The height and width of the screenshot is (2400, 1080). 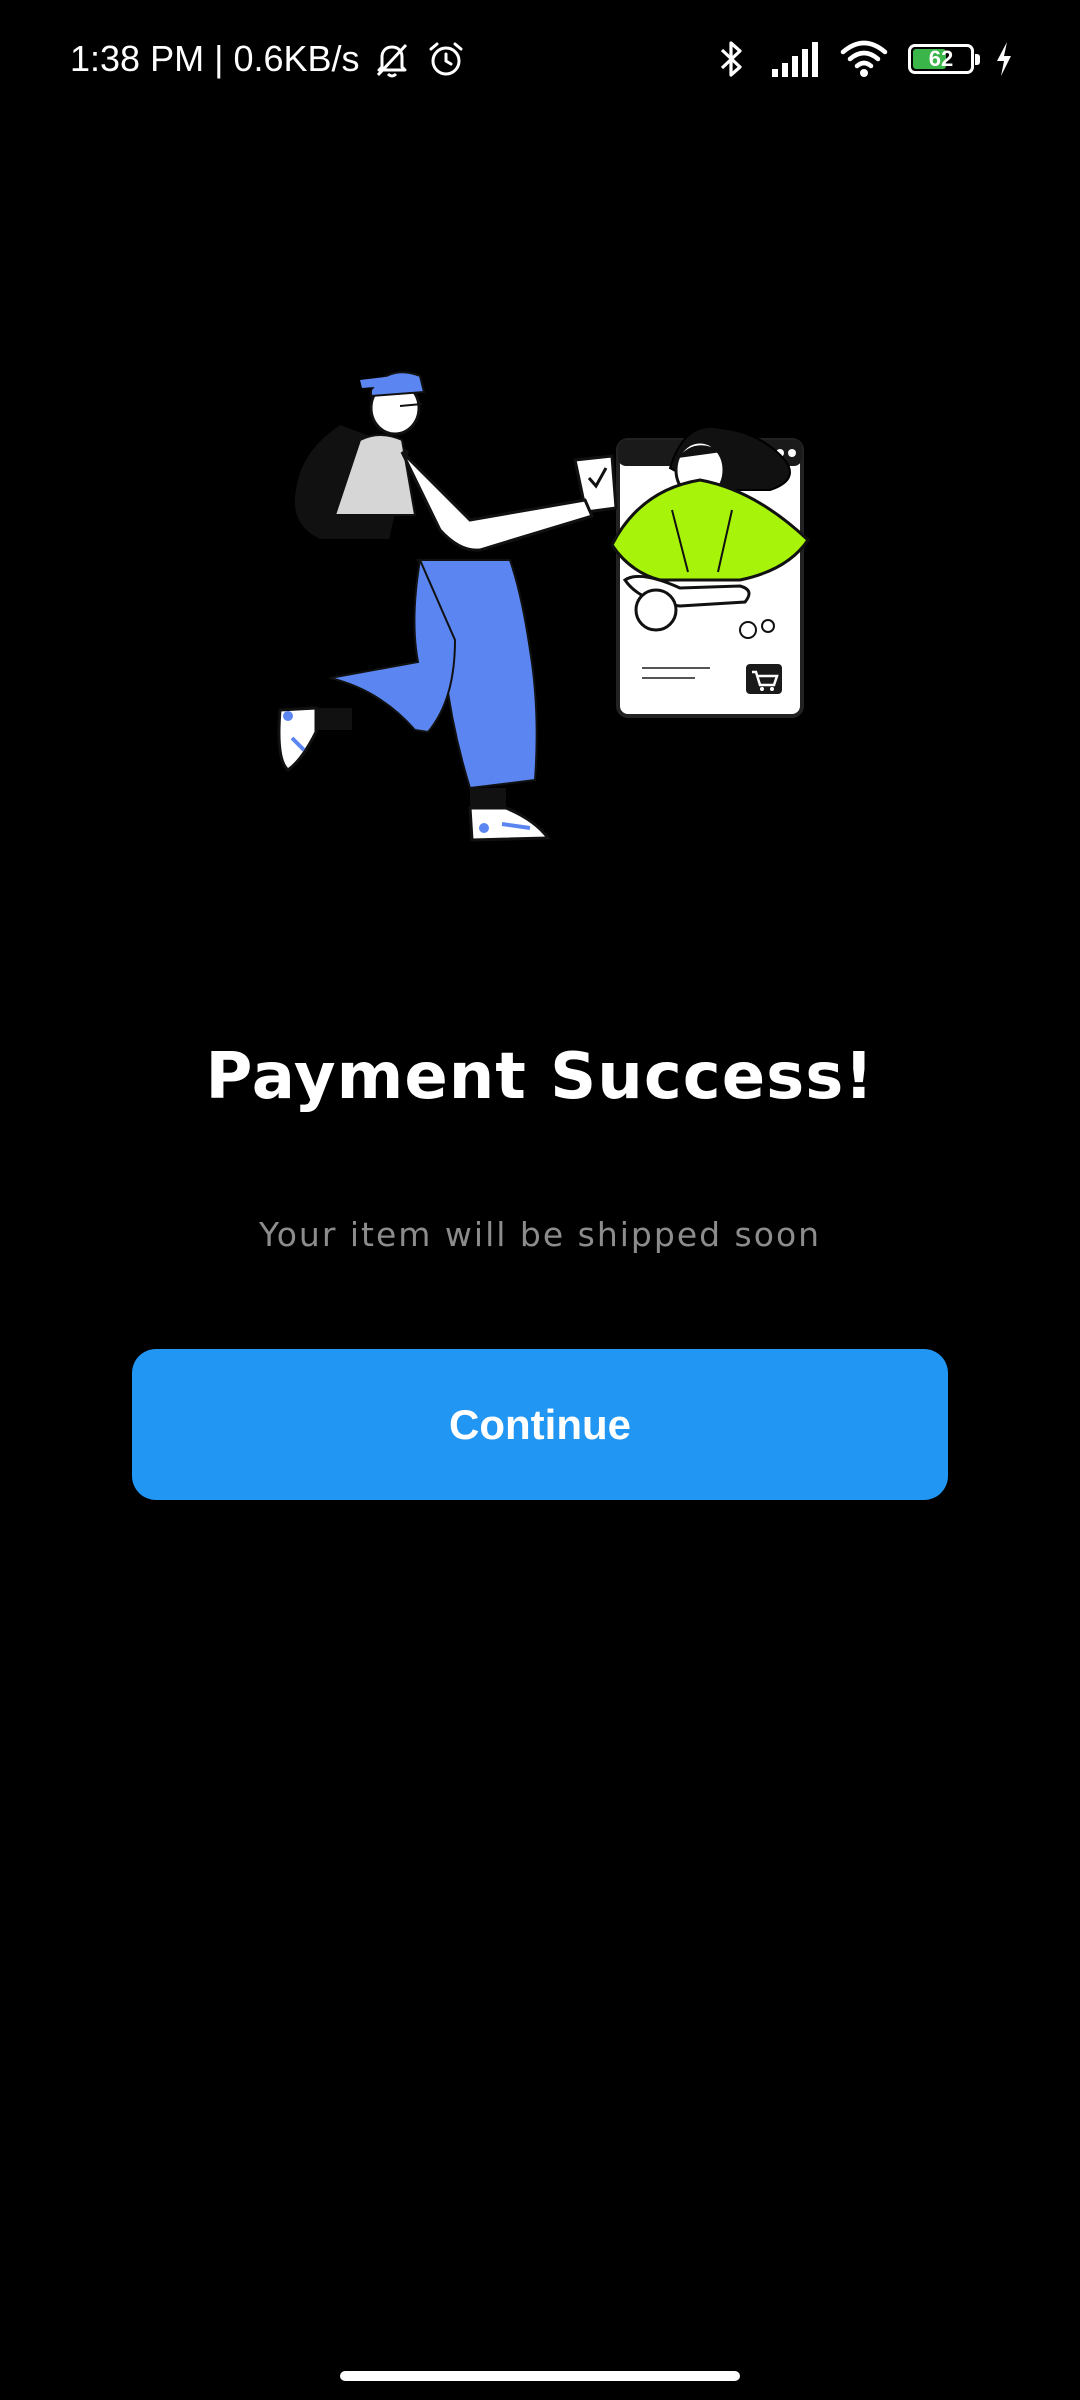 I want to click on payment-success-illustration, so click(x=540, y=600).